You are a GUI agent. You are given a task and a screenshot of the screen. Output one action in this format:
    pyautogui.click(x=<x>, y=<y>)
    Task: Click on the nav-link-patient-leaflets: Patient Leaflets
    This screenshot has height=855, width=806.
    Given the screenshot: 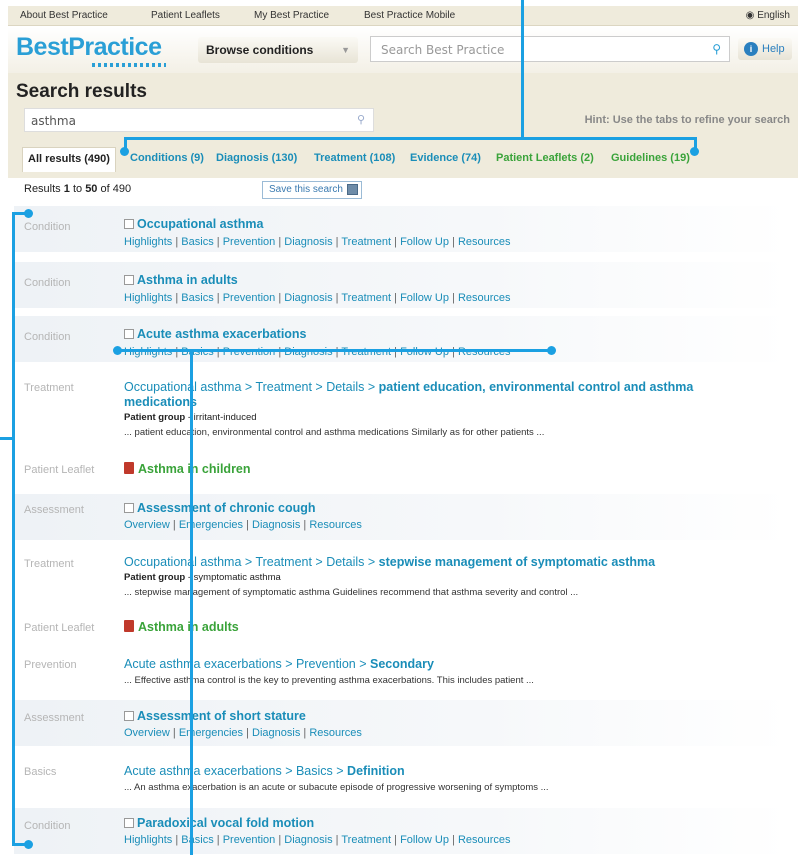 What is the action you would take?
    pyautogui.click(x=185, y=15)
    